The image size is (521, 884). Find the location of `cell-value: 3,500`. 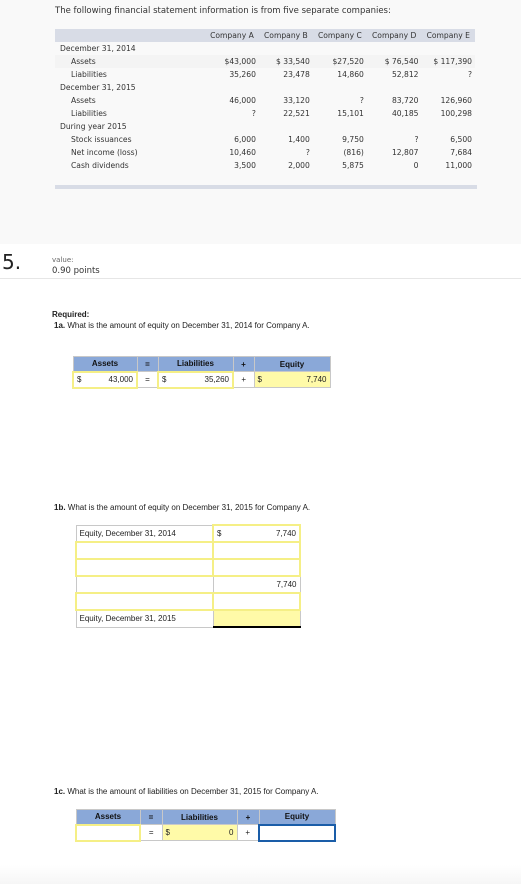

cell-value: 3,500 is located at coordinates (245, 165).